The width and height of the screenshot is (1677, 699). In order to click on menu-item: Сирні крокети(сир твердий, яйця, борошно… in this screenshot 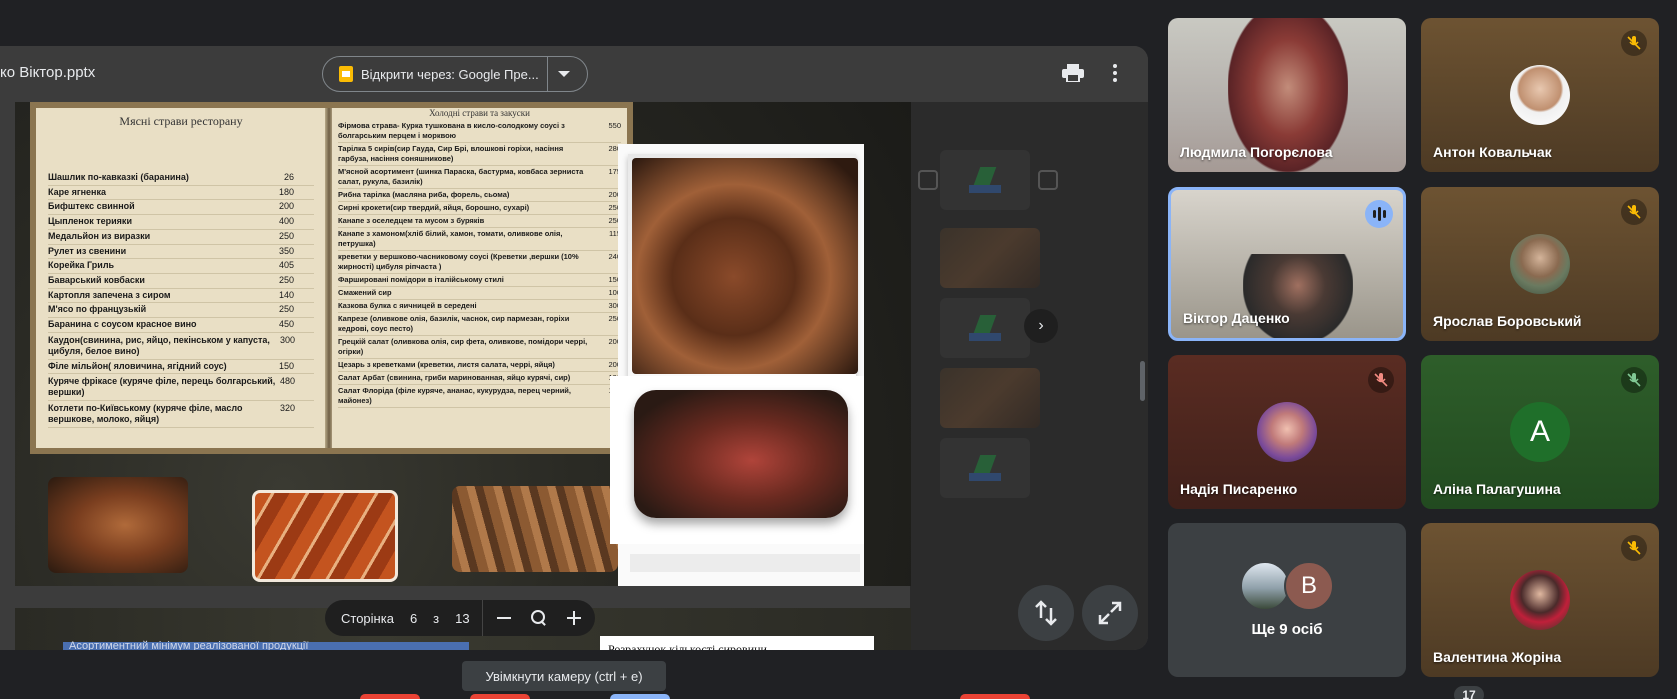, I will do `click(479, 208)`.